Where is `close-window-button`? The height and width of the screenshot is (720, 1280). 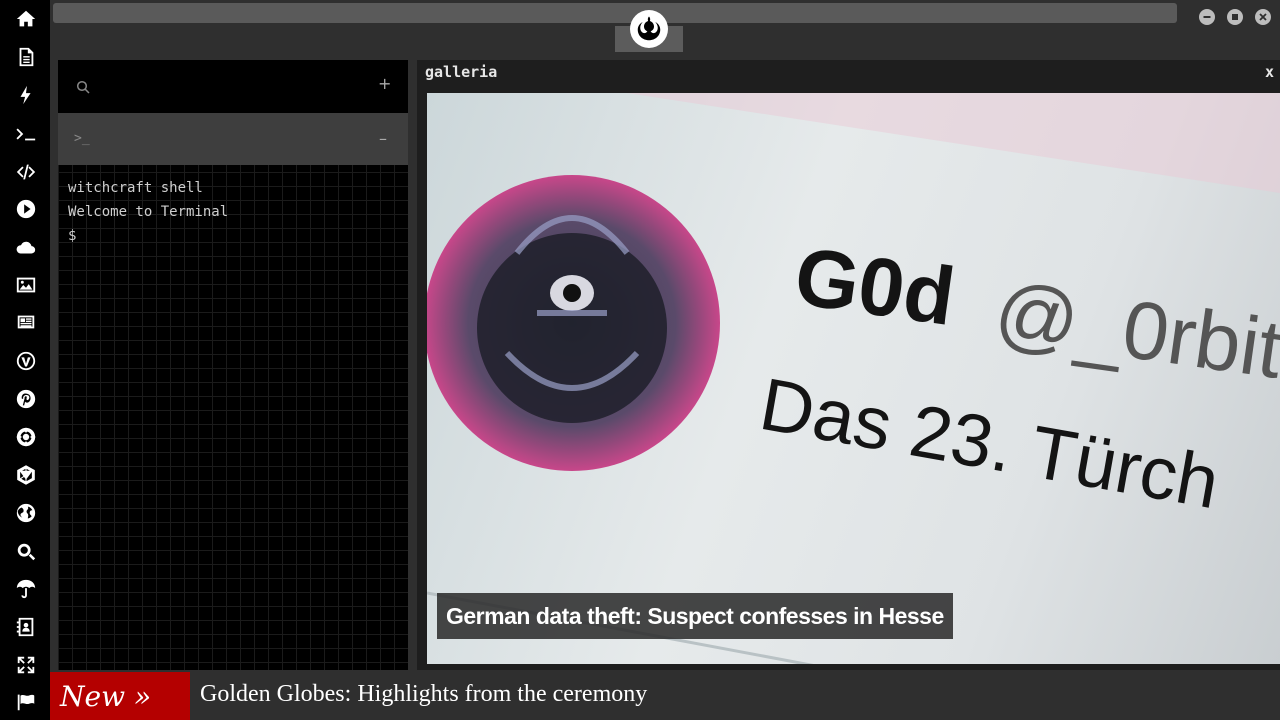 close-window-button is located at coordinates (1263, 17).